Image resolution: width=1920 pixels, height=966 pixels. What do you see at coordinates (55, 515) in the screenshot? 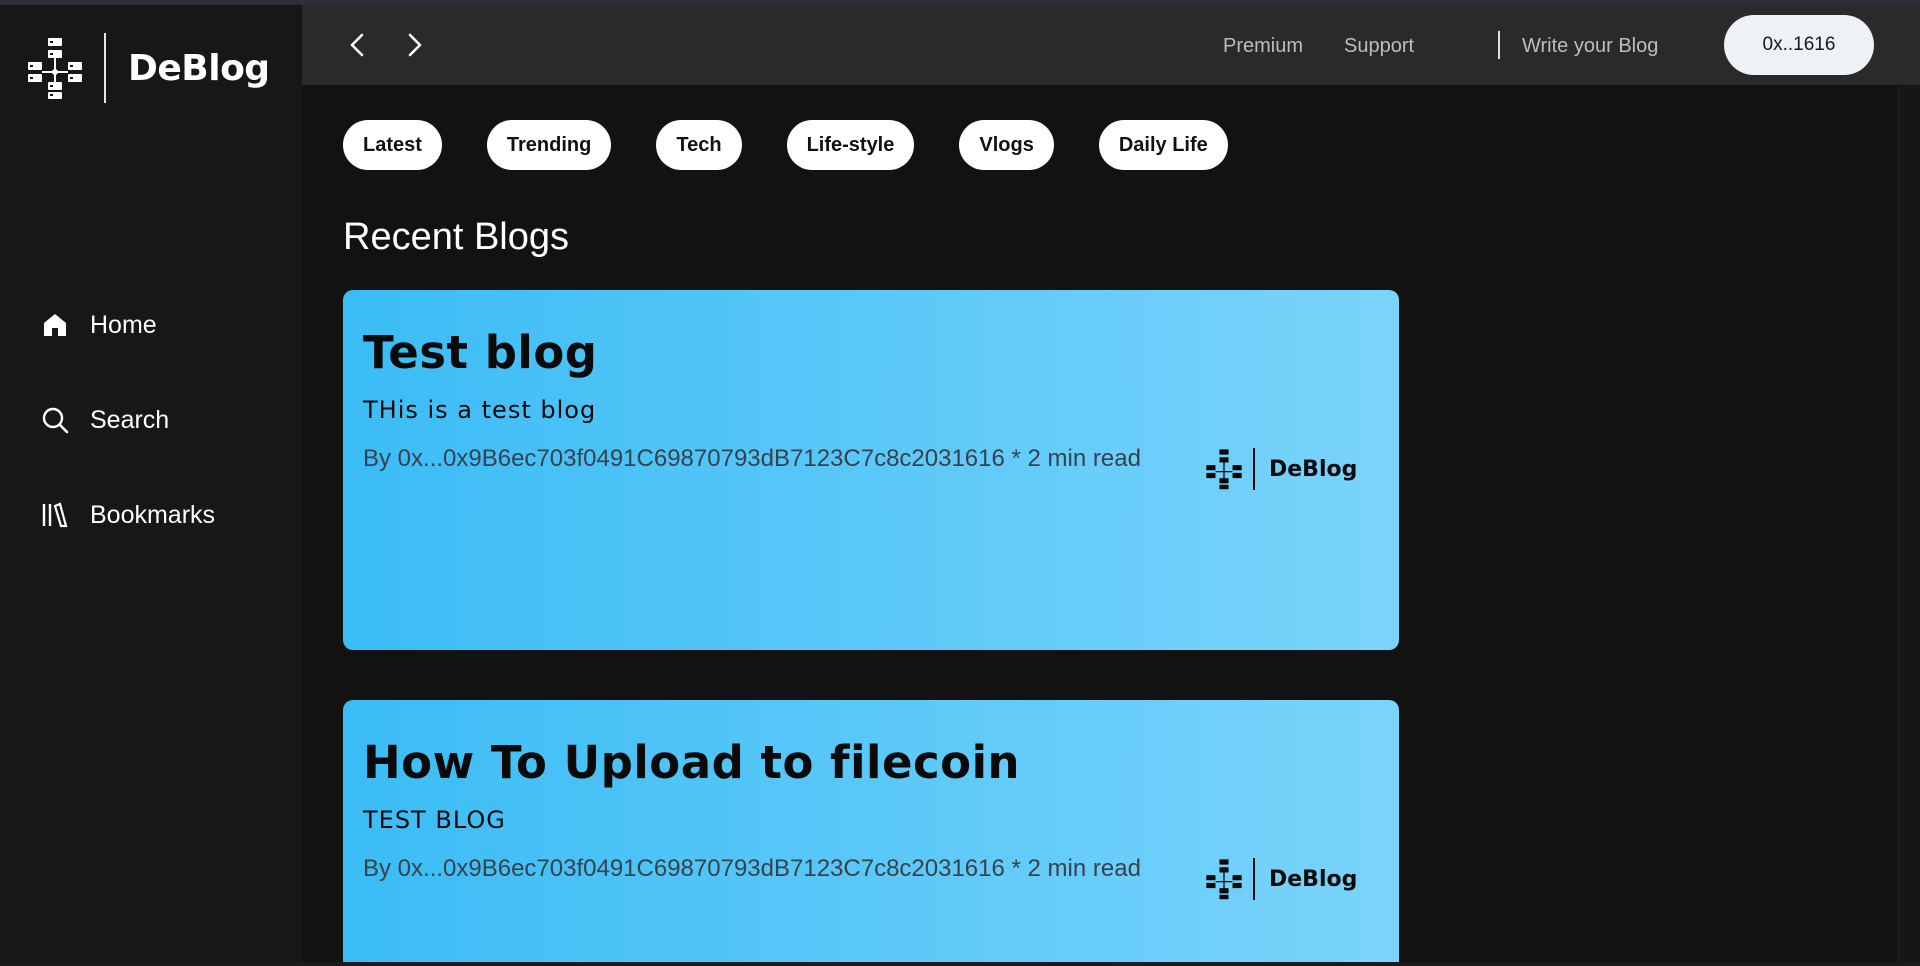
I see `bookmarks-icon` at bounding box center [55, 515].